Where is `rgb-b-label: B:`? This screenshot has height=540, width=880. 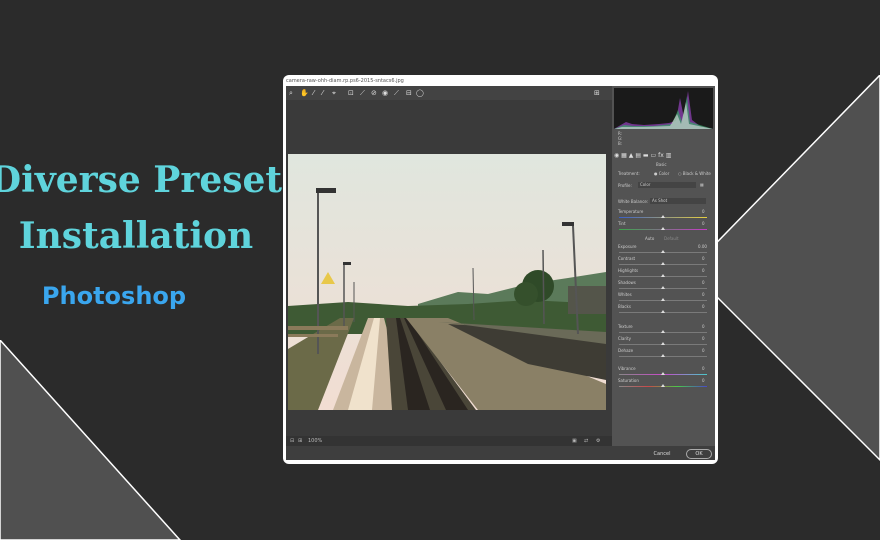 rgb-b-label: B: is located at coordinates (620, 143).